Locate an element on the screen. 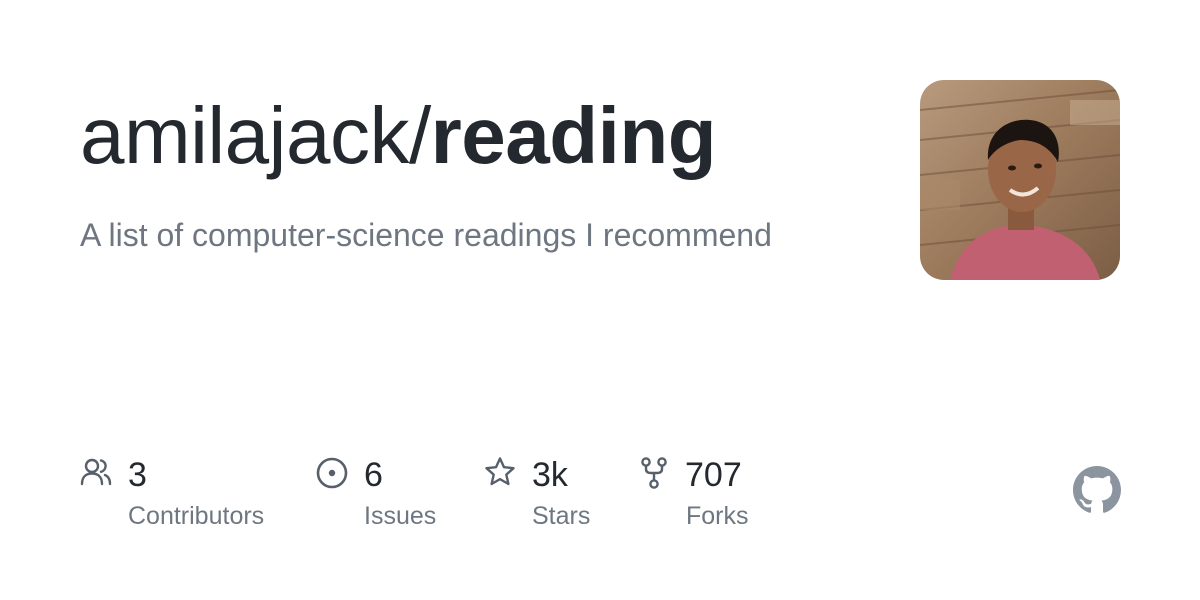 Image resolution: width=1200 pixels, height=600 pixels. avatar-photo is located at coordinates (1020, 180).